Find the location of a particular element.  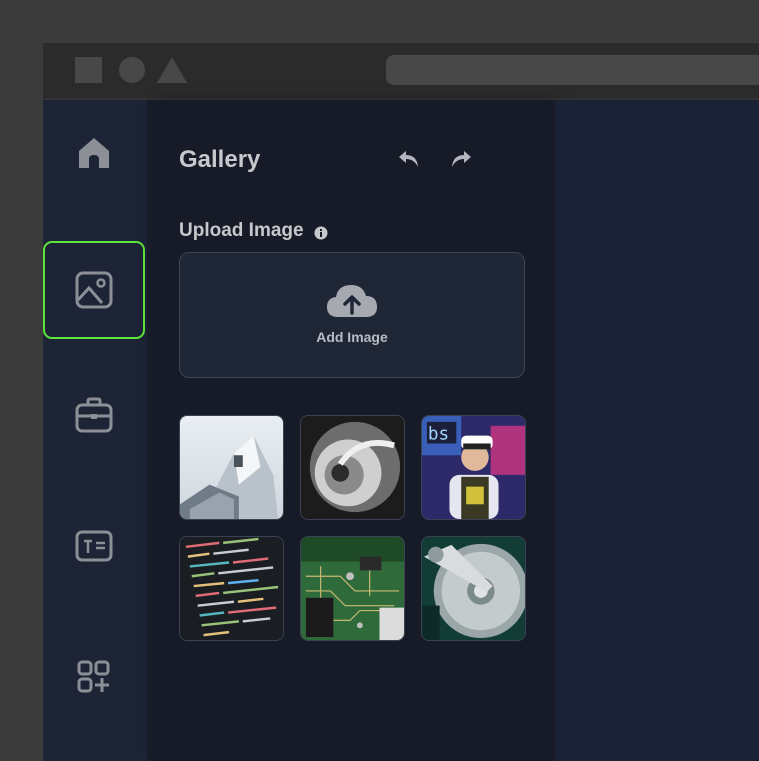

thumbnail-vr-person: bs is located at coordinates (473, 467).